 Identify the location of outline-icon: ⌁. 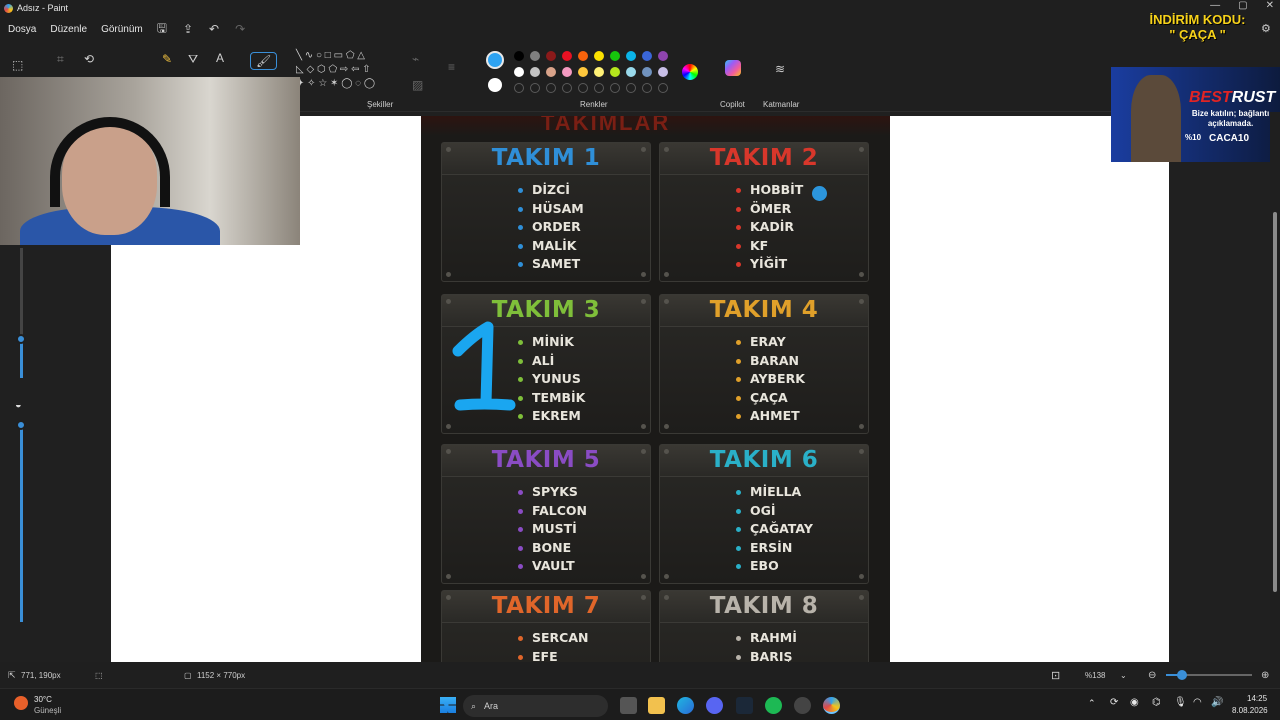
(415, 59).